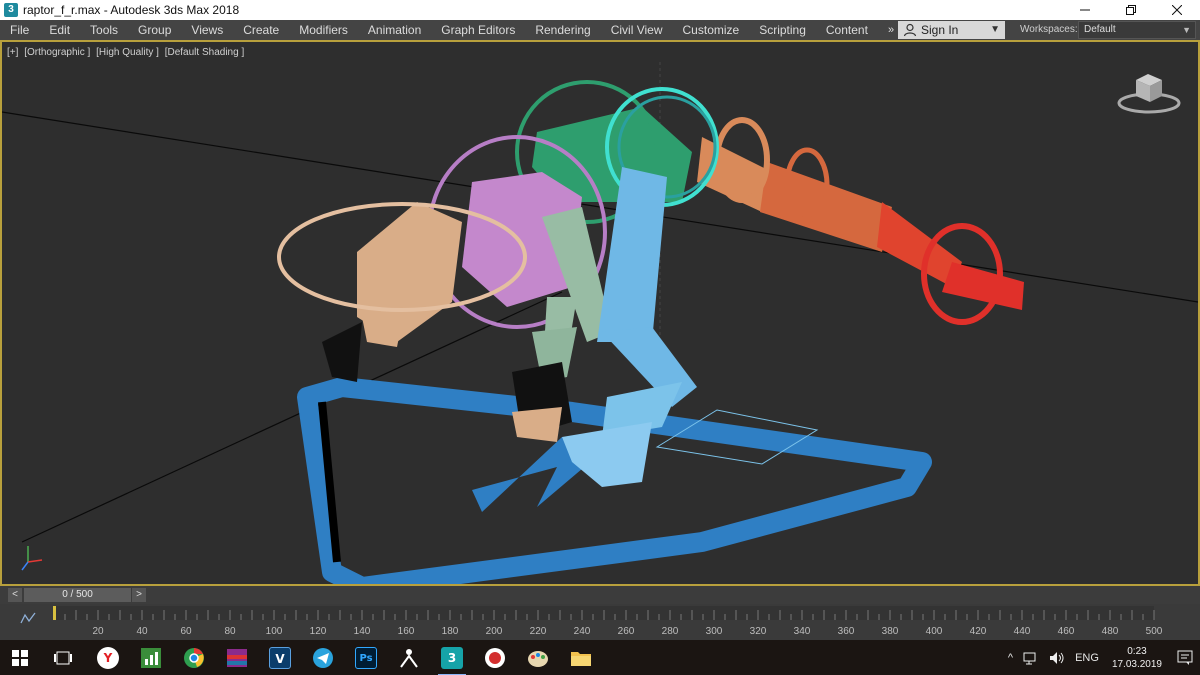  I want to click on workspaces-label: Workspaces:, so click(1049, 29).